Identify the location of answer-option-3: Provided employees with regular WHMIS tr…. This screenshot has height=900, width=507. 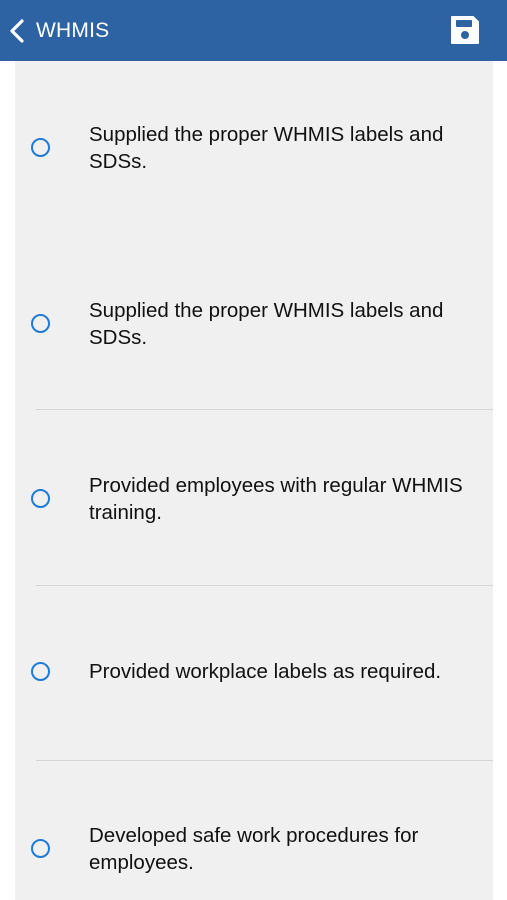
(254, 499).